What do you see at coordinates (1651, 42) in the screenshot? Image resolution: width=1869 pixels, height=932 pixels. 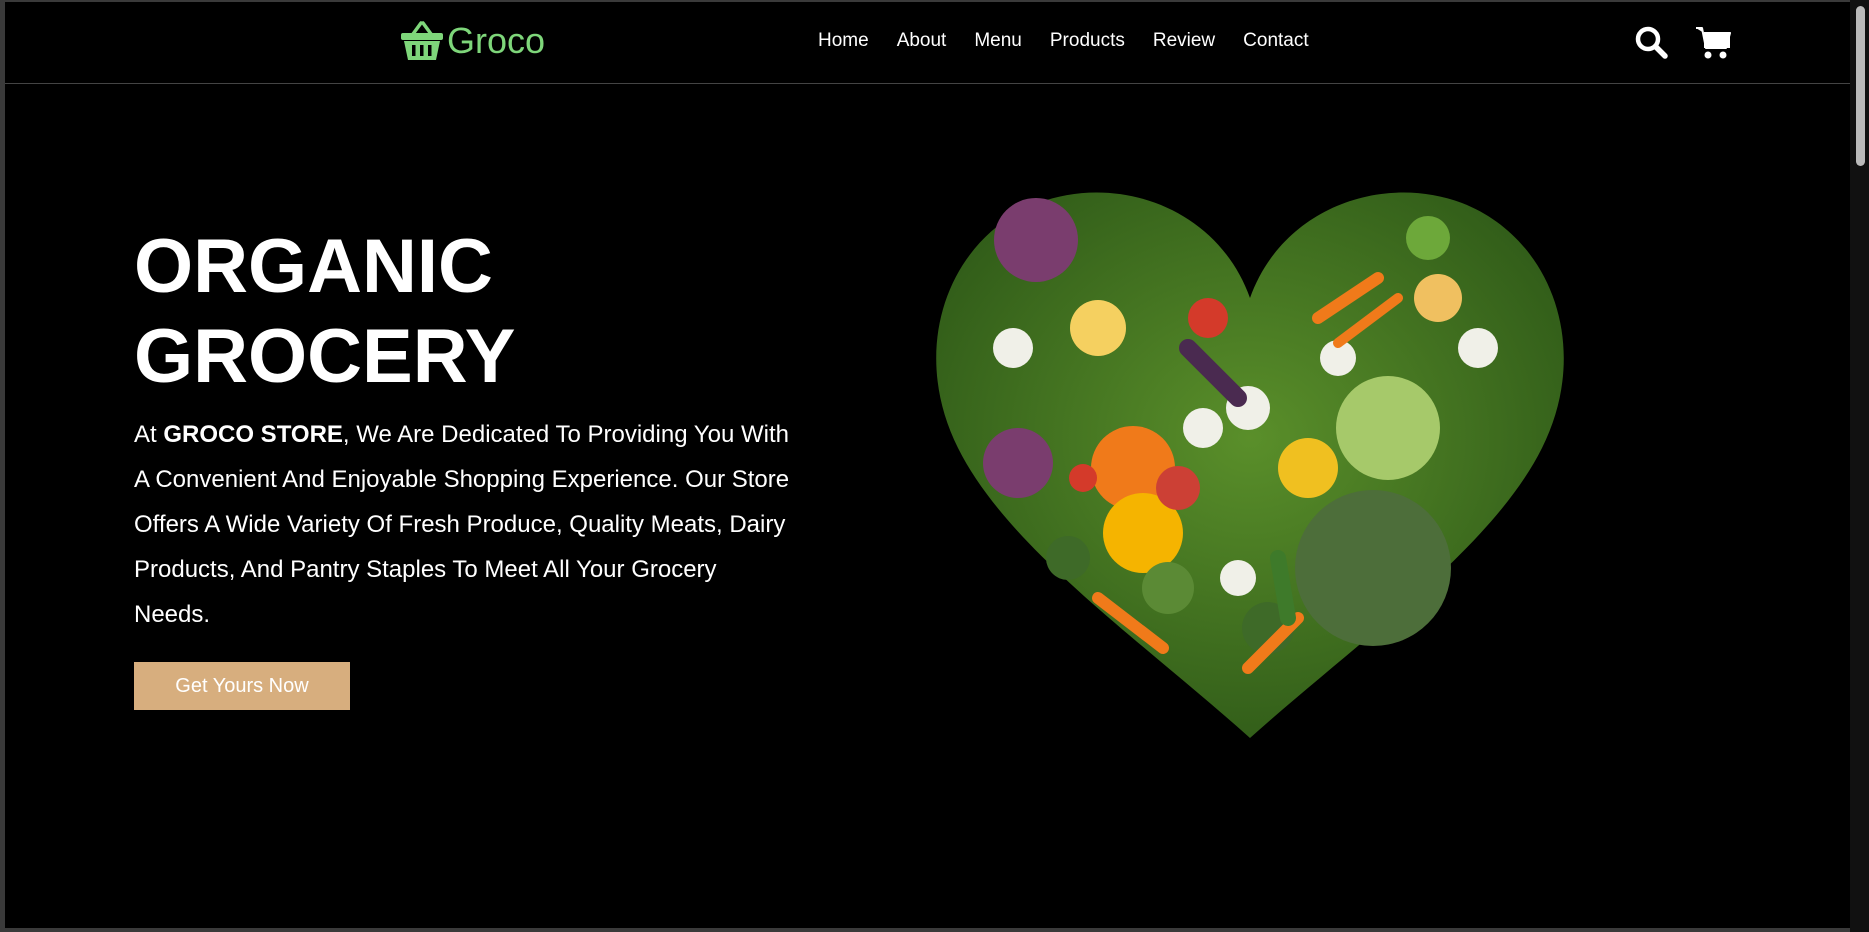 I see `search-icon` at bounding box center [1651, 42].